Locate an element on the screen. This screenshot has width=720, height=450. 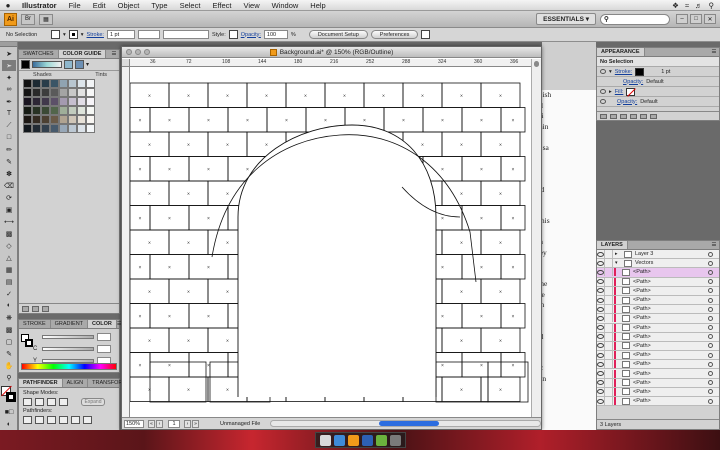
chevron-down-icon: ▾ is located at coordinates (87, 64).